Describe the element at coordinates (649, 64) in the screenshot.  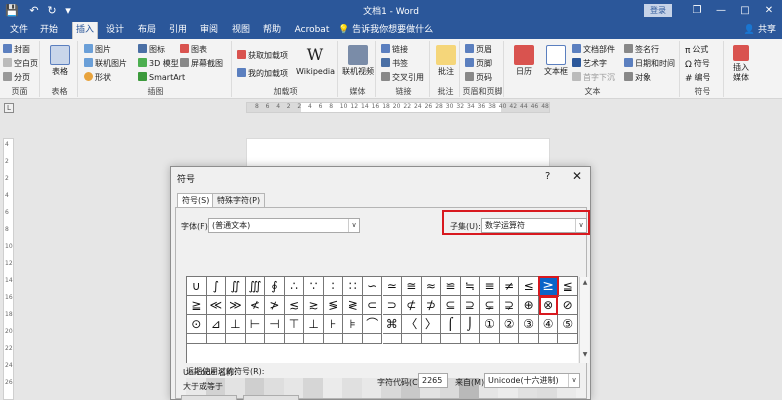
I see `date-time-button: 日期和时间` at that location.